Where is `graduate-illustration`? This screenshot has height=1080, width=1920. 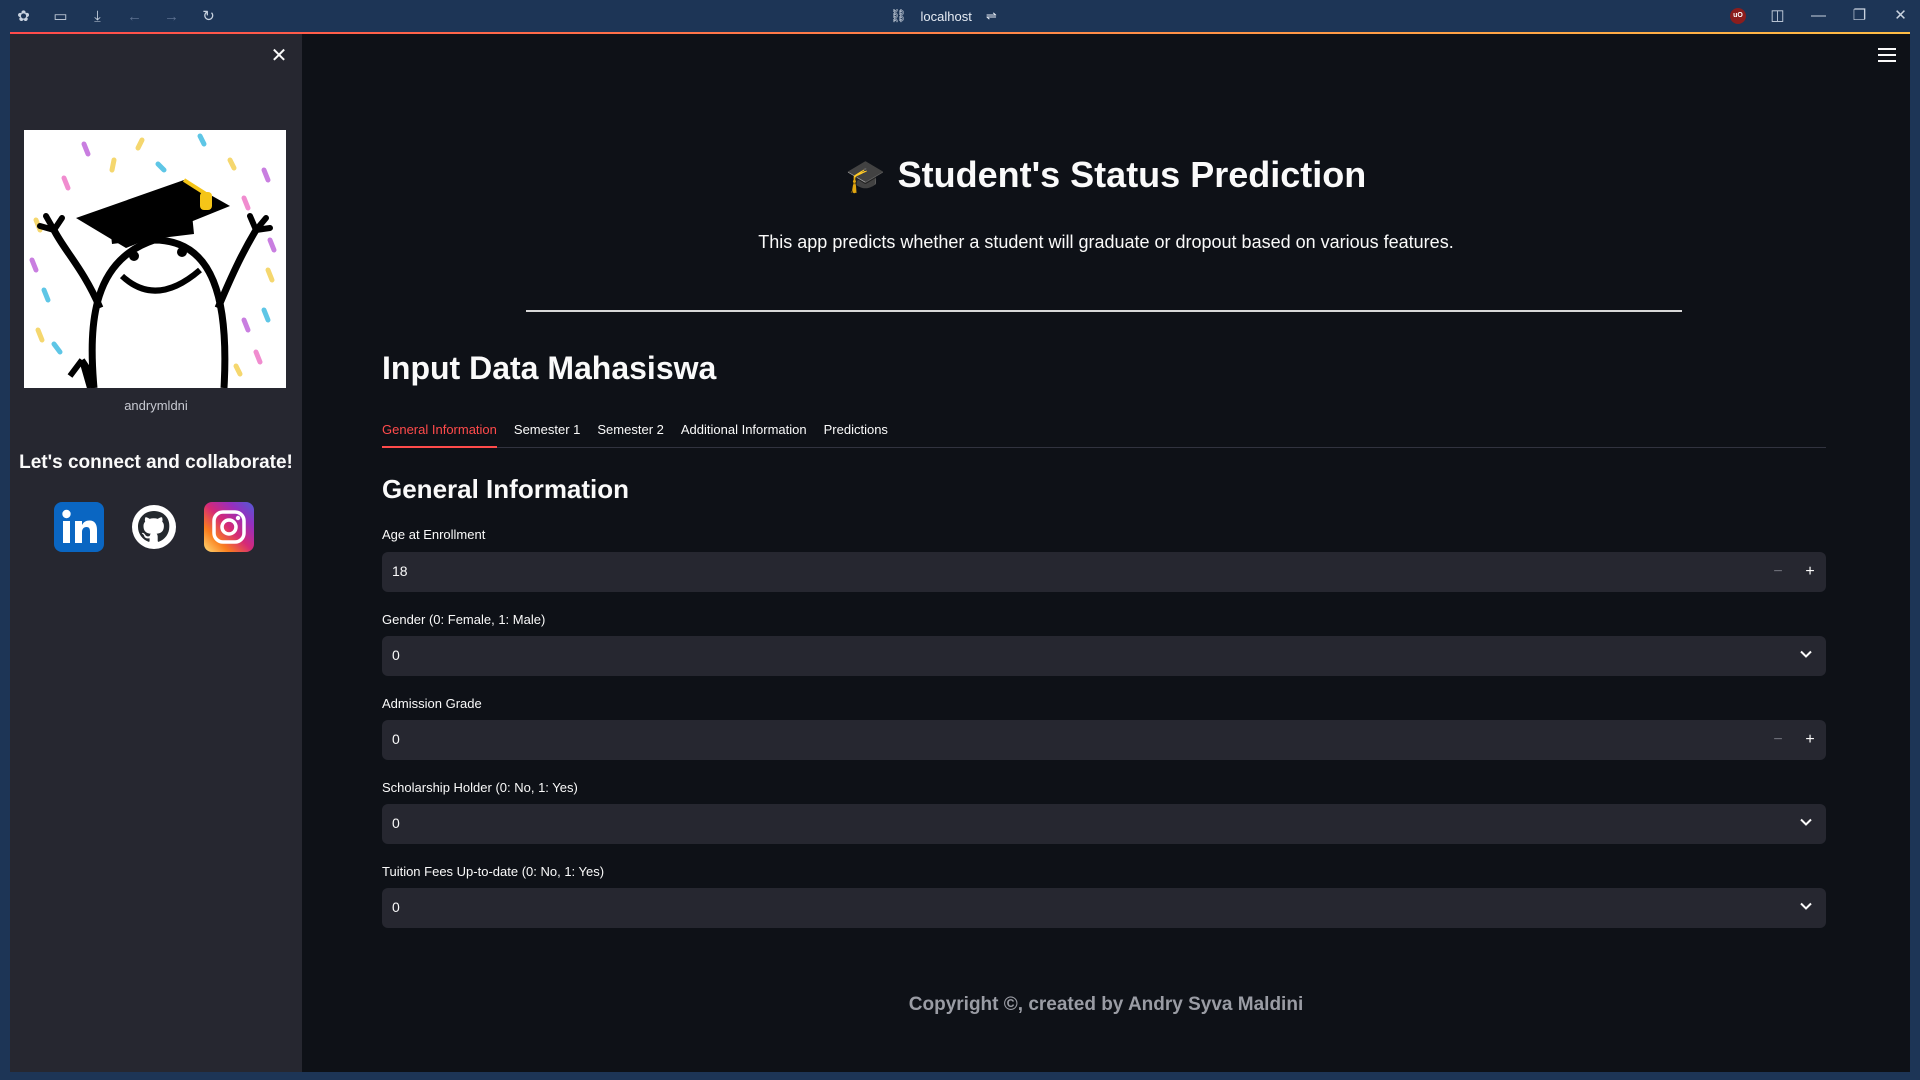
graduate-illustration is located at coordinates (155, 259).